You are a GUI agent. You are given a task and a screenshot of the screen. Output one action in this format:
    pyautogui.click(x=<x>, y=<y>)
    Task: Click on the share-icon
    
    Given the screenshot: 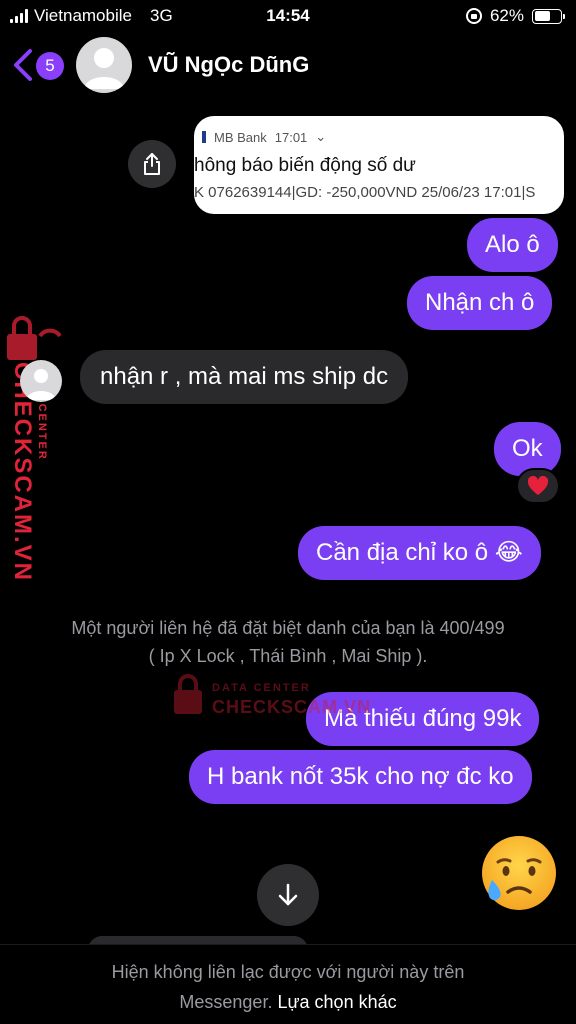 What is the action you would take?
    pyautogui.click(x=152, y=164)
    